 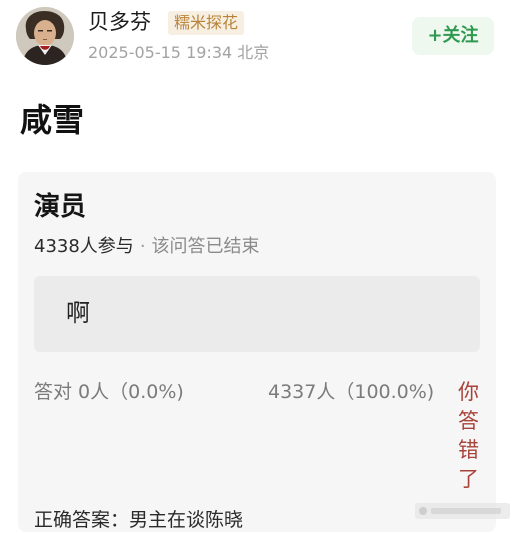 What do you see at coordinates (109, 392) in the screenshot?
I see `result-correct: 答对 0人（0.0%)` at bounding box center [109, 392].